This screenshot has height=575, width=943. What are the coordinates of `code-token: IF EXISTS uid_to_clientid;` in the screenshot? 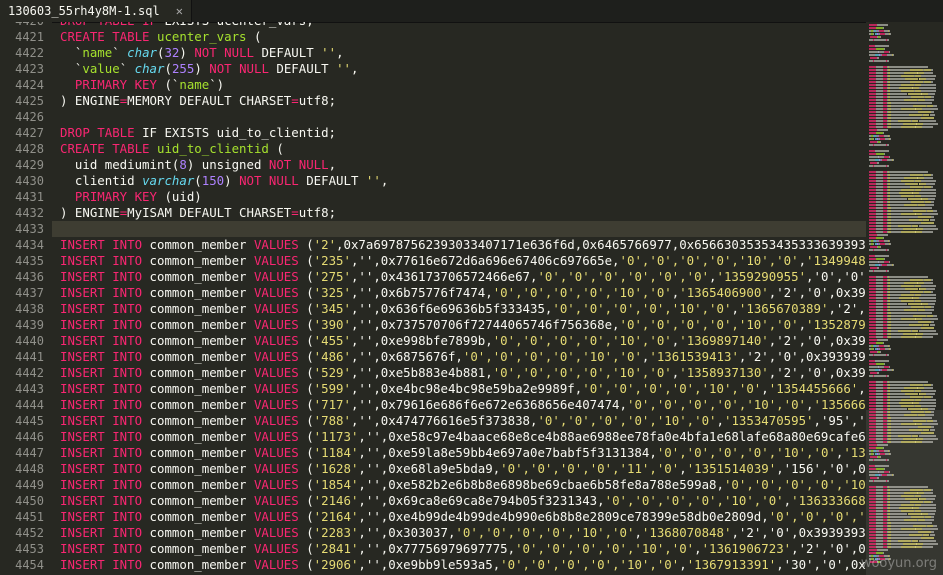 It's located at (239, 132).